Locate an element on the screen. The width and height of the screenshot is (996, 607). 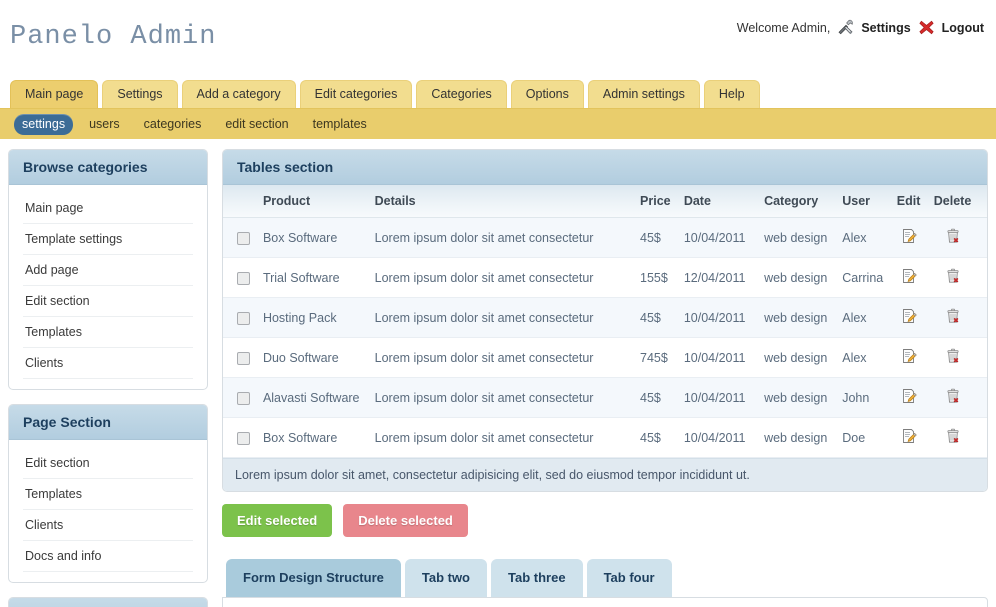
tab-options: Options is located at coordinates (547, 94).